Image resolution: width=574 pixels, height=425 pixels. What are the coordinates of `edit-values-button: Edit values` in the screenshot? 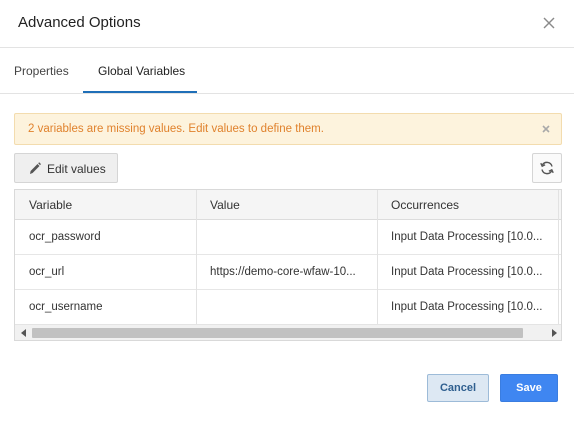 It's located at (66, 168).